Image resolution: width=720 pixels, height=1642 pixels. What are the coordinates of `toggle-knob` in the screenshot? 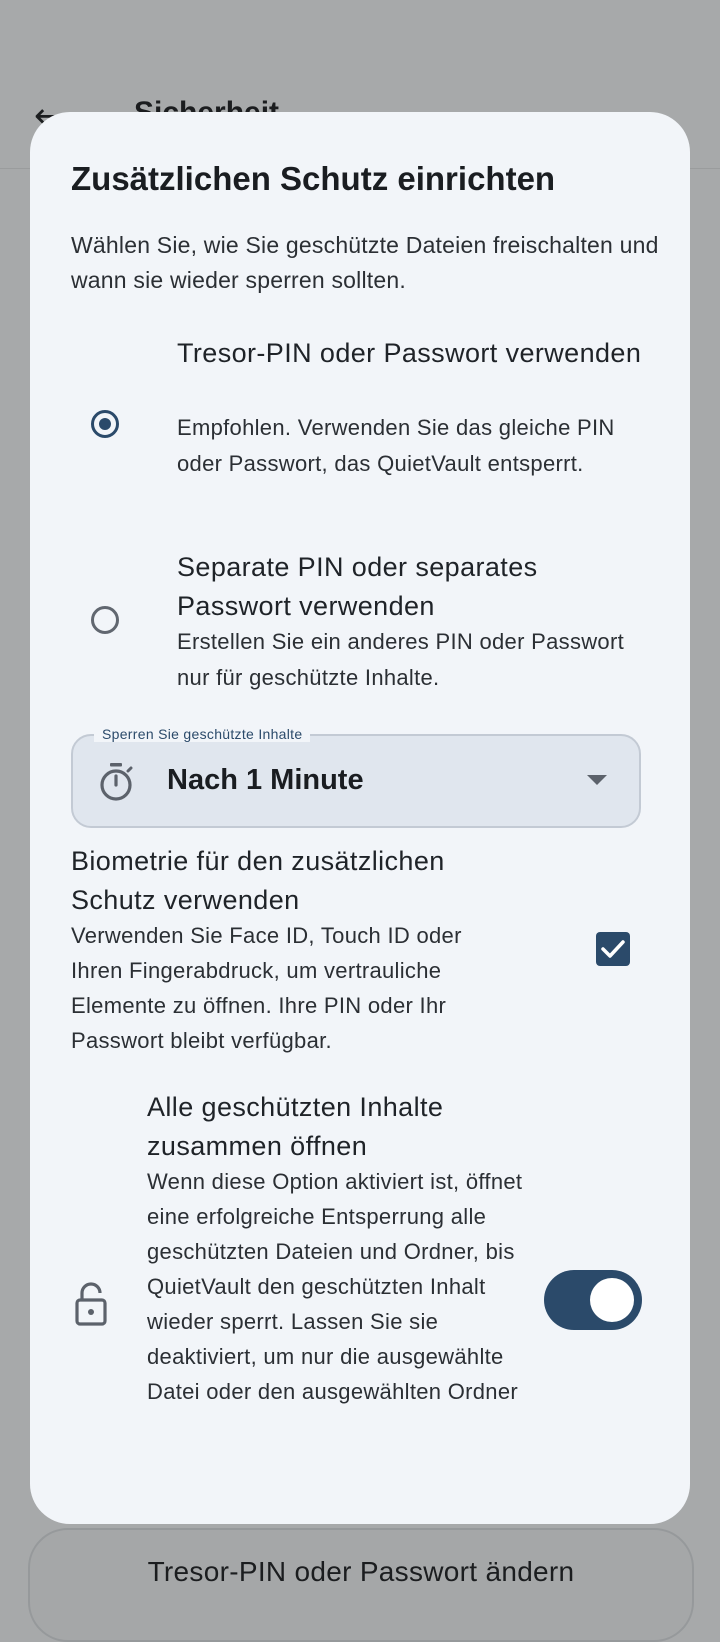 It's located at (612, 1300).